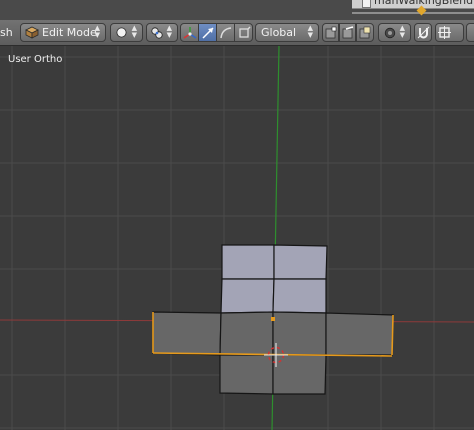 The width and height of the screenshot is (474, 430). What do you see at coordinates (470, 32) in the screenshot?
I see `snap-target-dropdown` at bounding box center [470, 32].